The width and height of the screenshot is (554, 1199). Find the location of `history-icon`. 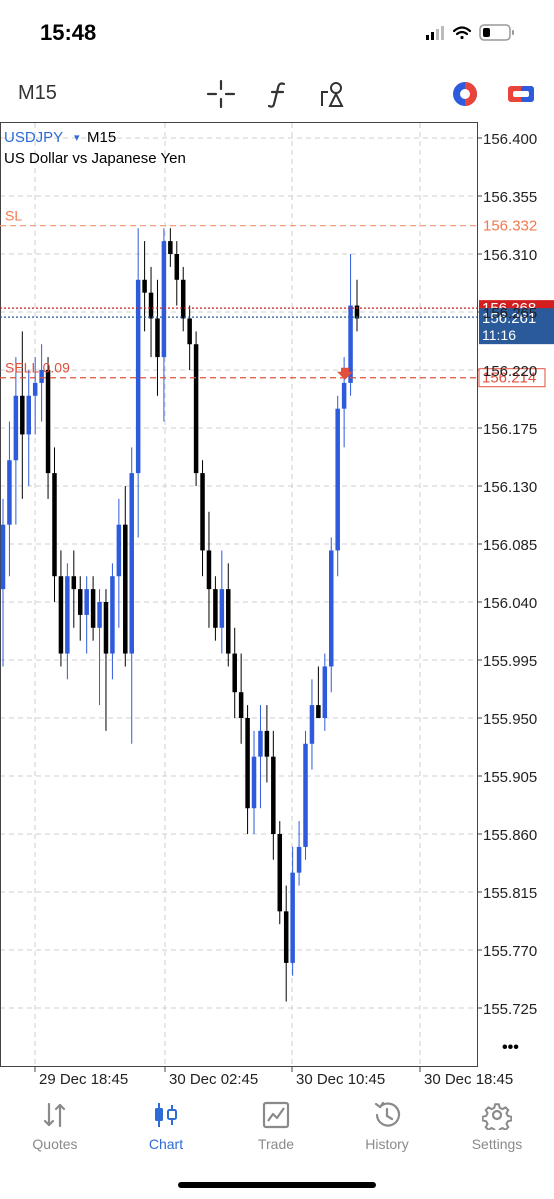

history-icon is located at coordinates (387, 1114).